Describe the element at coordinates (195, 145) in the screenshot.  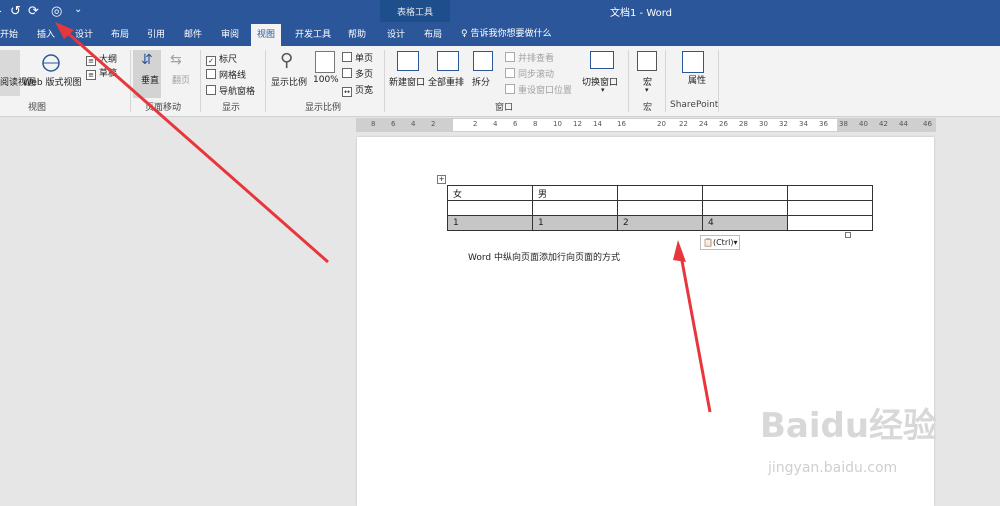
I see `arrow-to-qat` at that location.